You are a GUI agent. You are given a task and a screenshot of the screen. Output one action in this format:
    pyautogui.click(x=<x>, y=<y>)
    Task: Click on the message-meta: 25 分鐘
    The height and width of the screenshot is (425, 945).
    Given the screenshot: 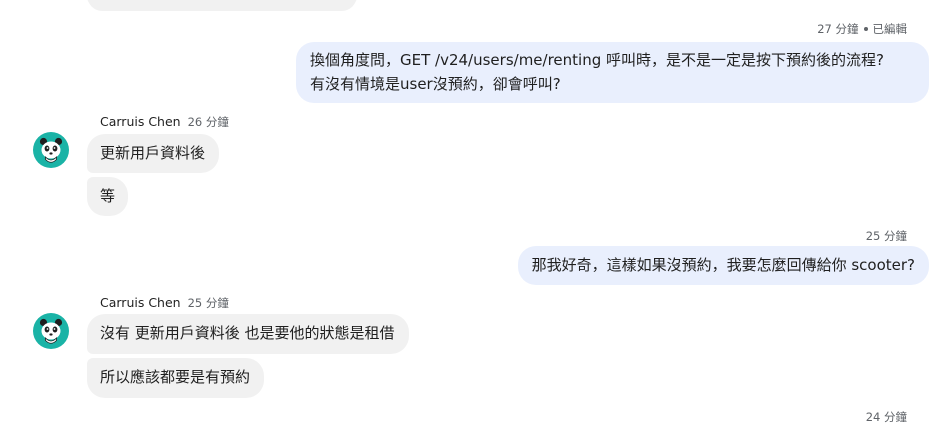 What is the action you would take?
    pyautogui.click(x=886, y=236)
    